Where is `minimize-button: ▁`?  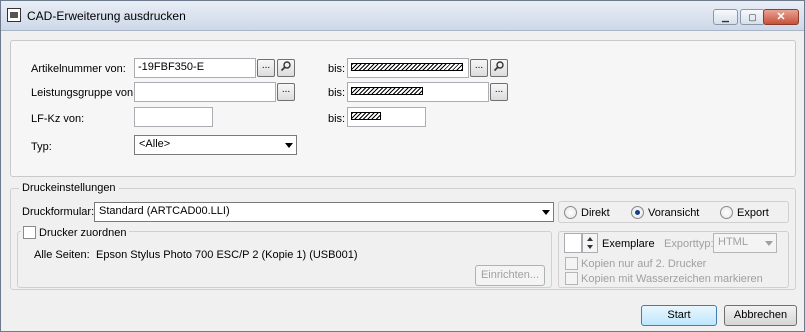 minimize-button: ▁ is located at coordinates (725, 17).